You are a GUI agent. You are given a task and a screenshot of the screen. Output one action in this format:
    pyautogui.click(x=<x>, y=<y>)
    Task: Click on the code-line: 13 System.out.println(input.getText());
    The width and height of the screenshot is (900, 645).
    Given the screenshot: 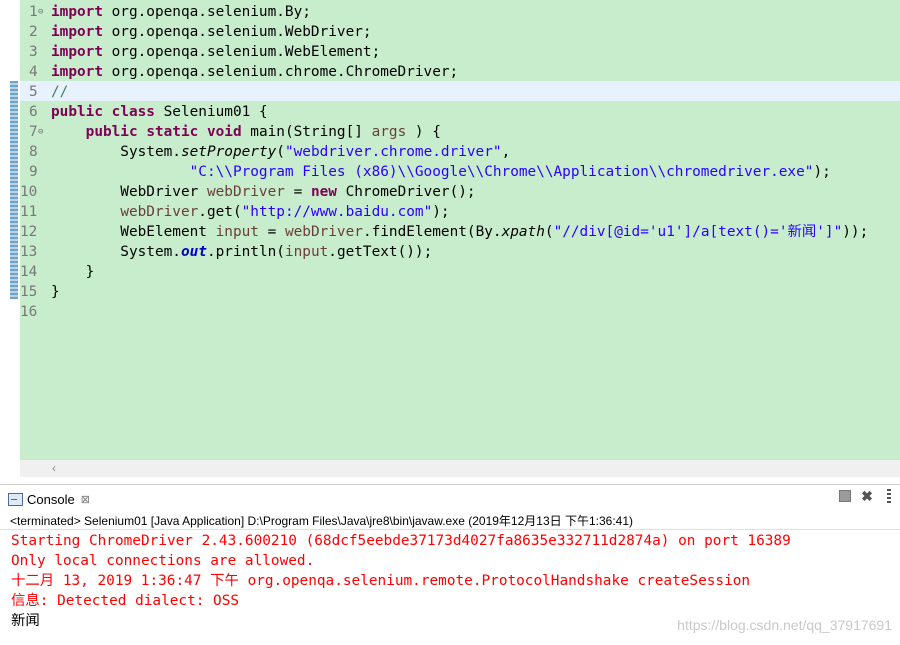 What is the action you would take?
    pyautogui.click(x=450, y=252)
    